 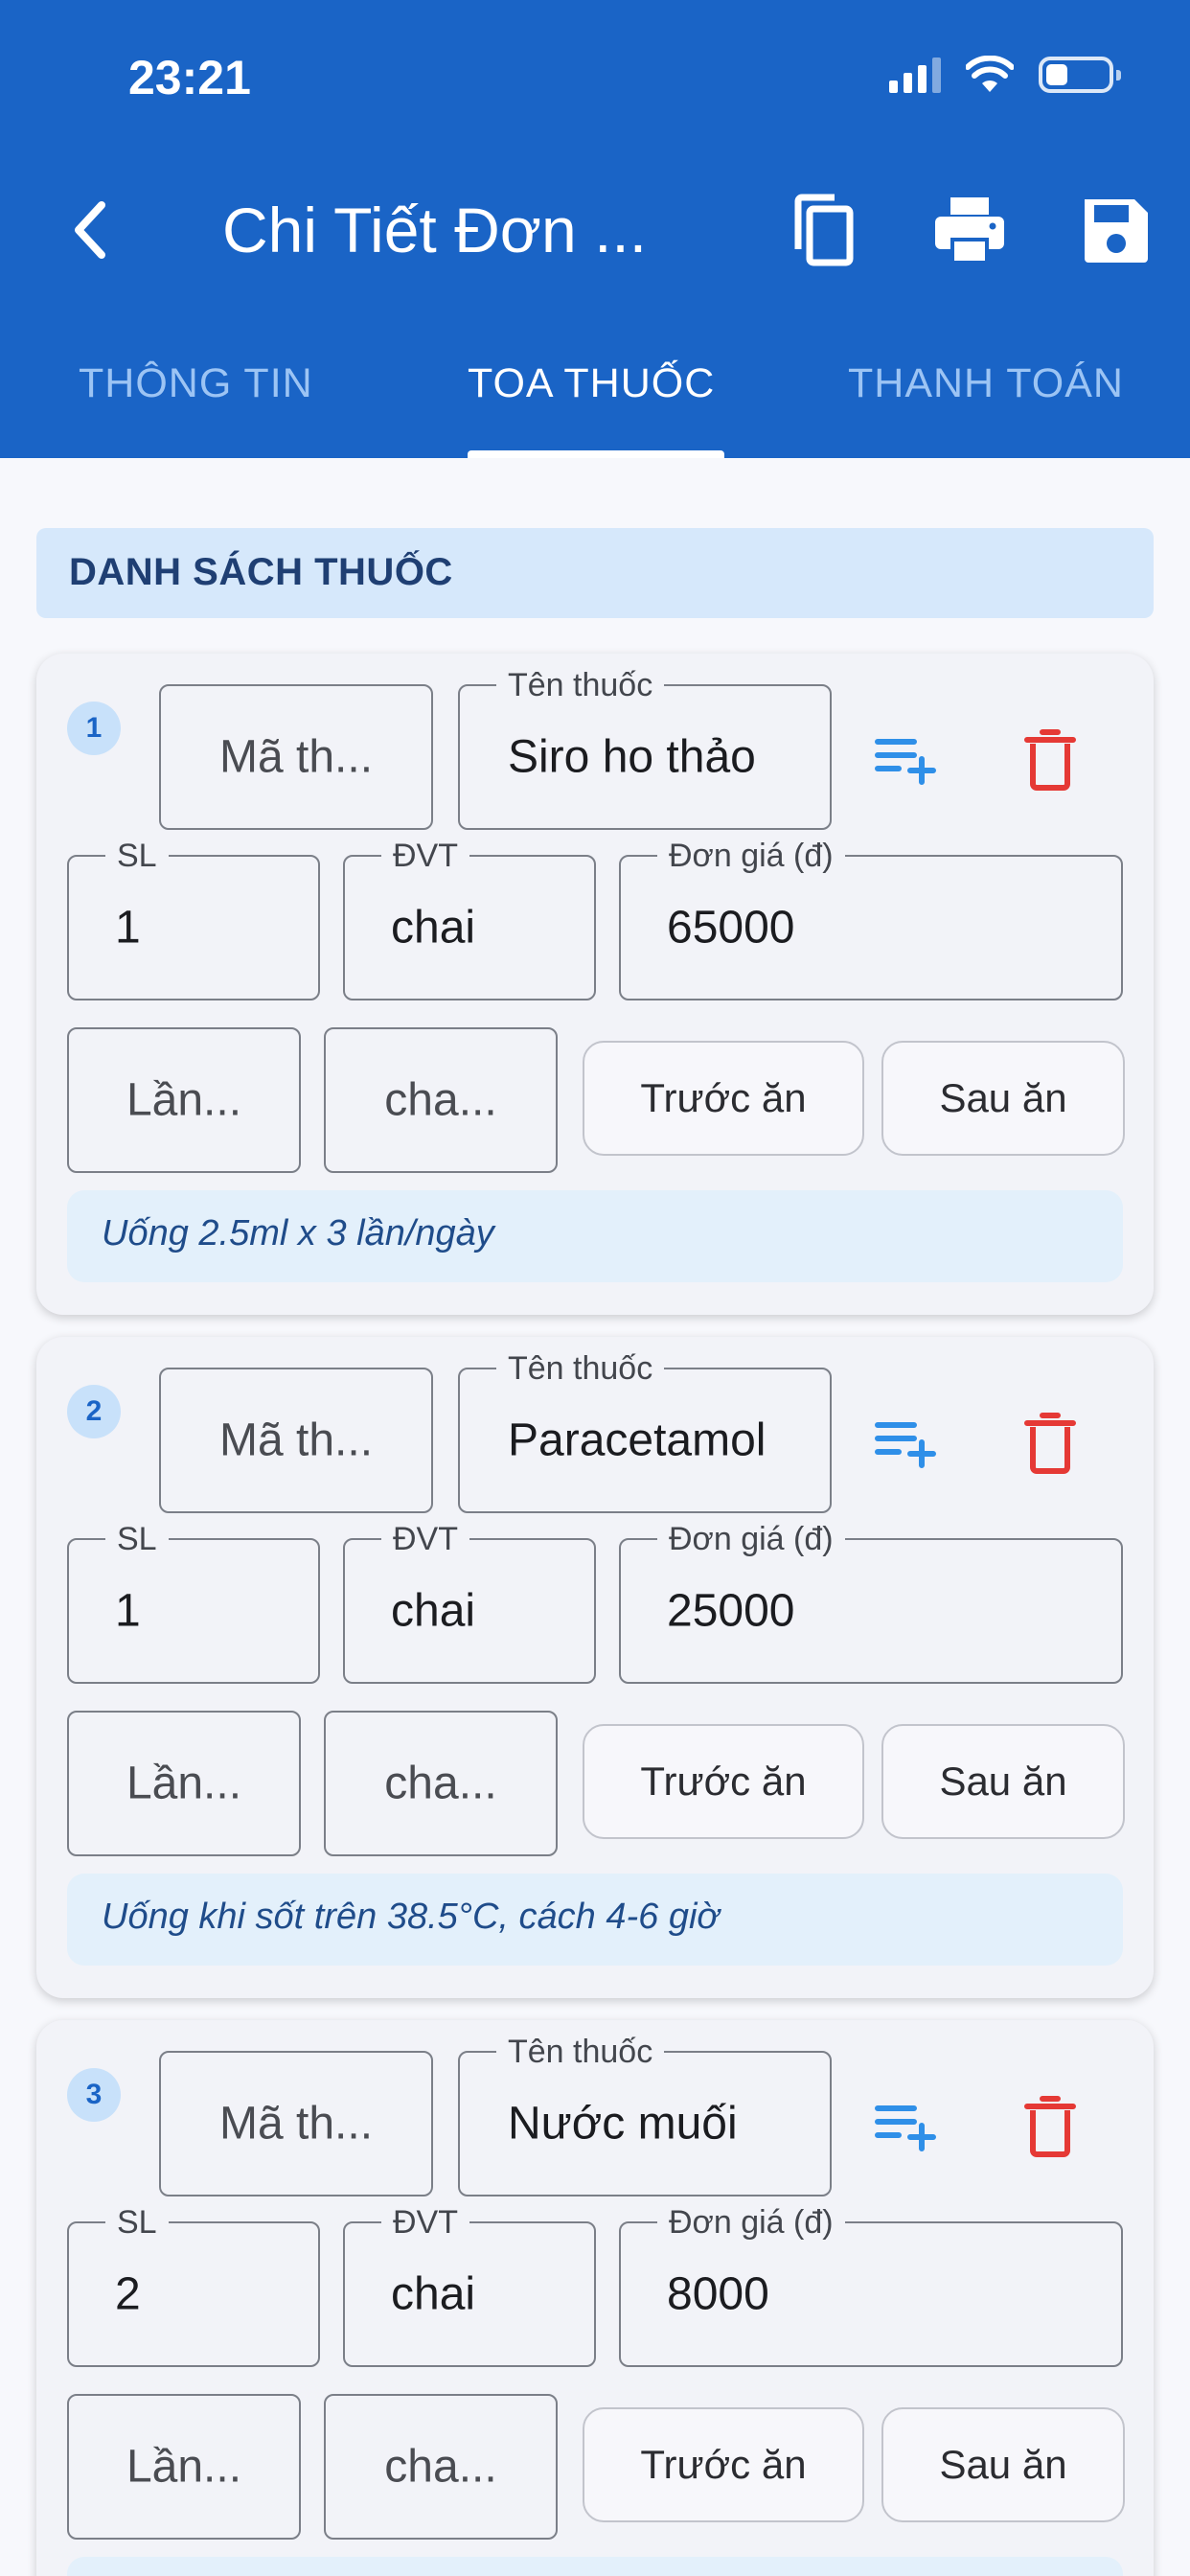 I want to click on unit-price-value: 25000, so click(x=731, y=1611).